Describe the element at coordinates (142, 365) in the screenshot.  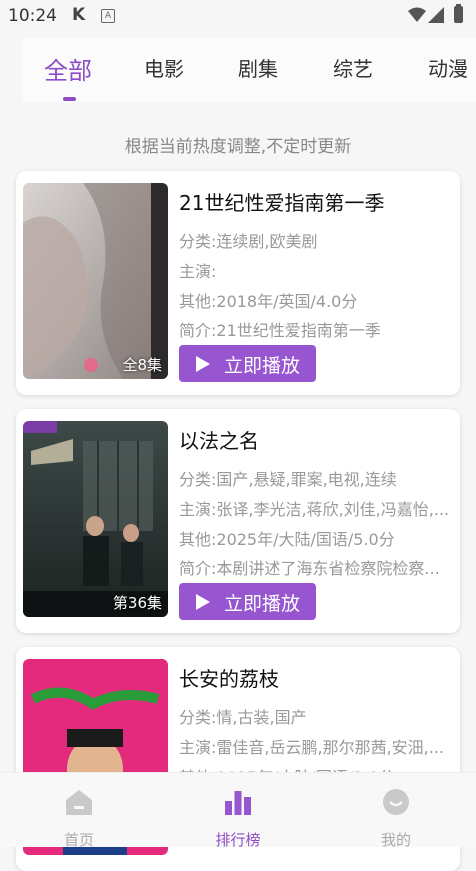
I see `episode-count-badge: 全8集` at that location.